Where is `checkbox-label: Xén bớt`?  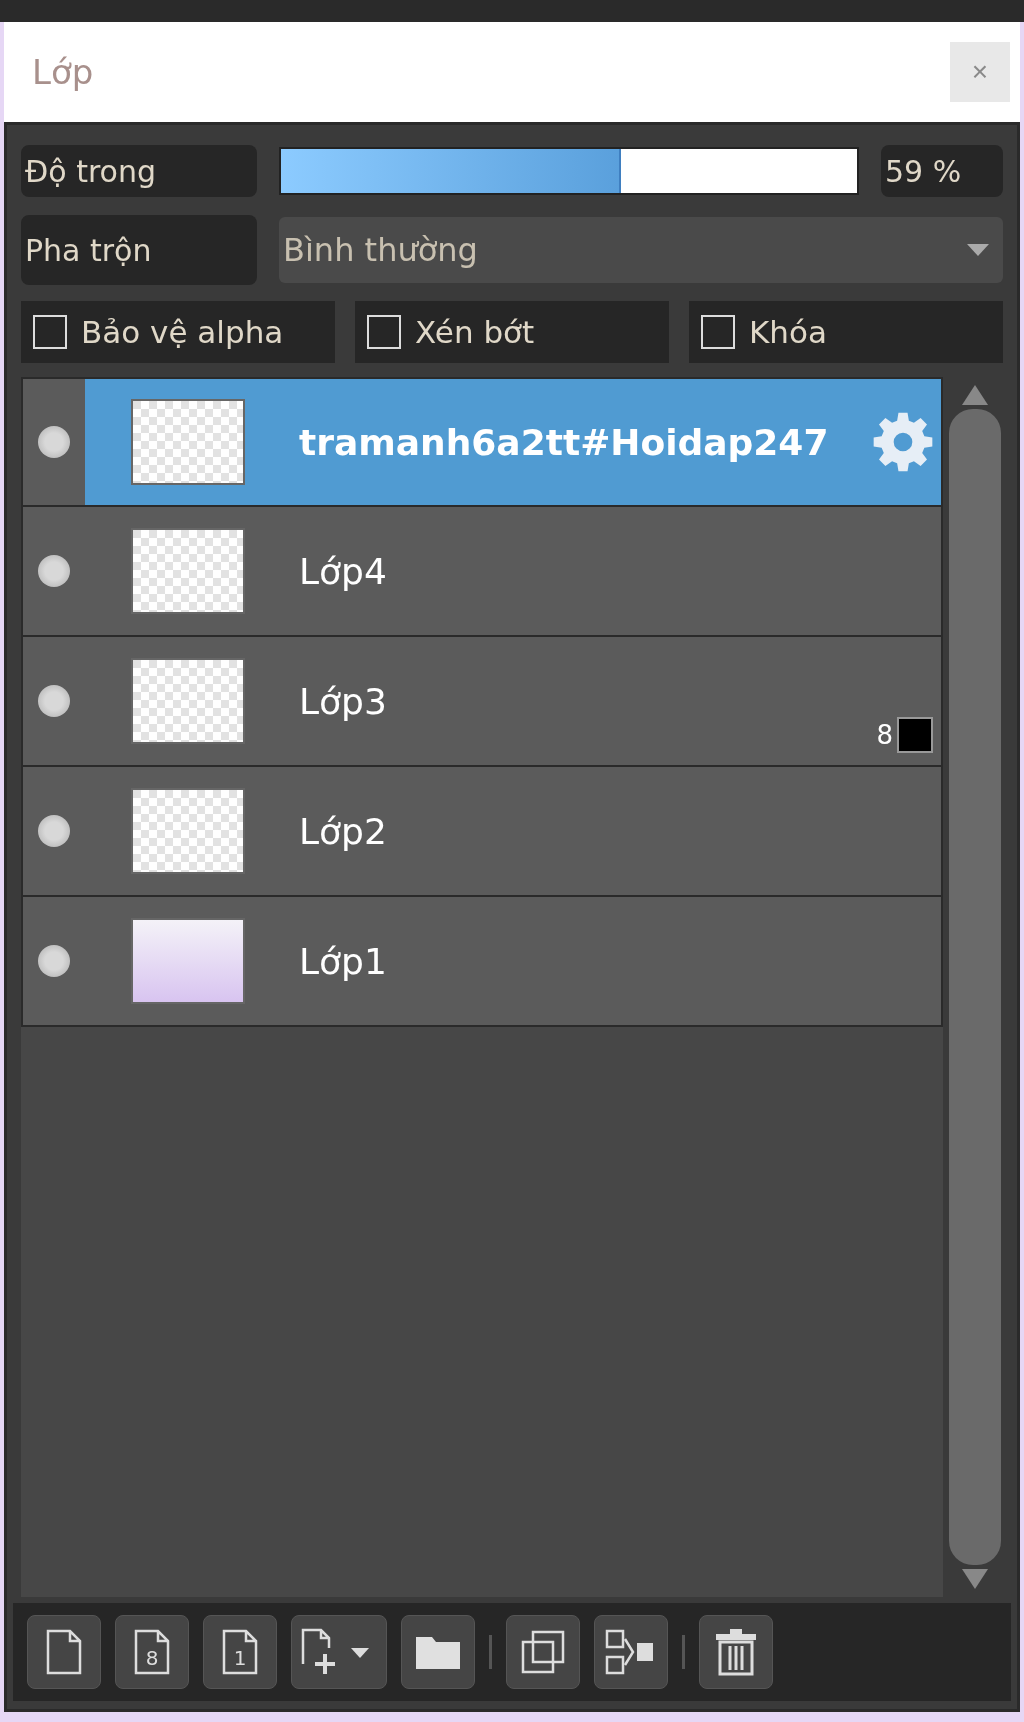
checkbox-label: Xén bớt is located at coordinates (475, 332).